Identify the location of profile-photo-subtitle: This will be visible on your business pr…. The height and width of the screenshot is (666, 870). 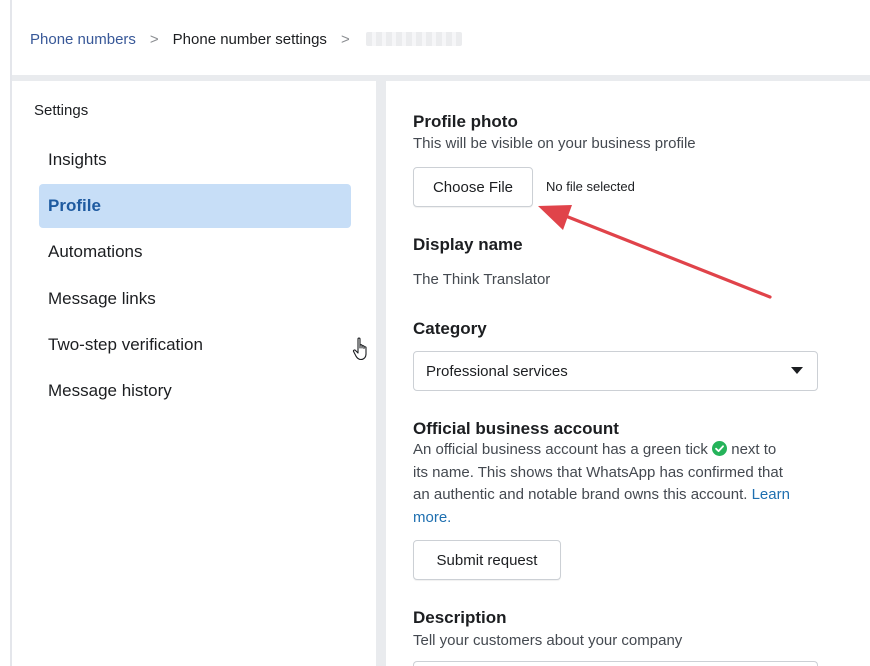
(554, 143).